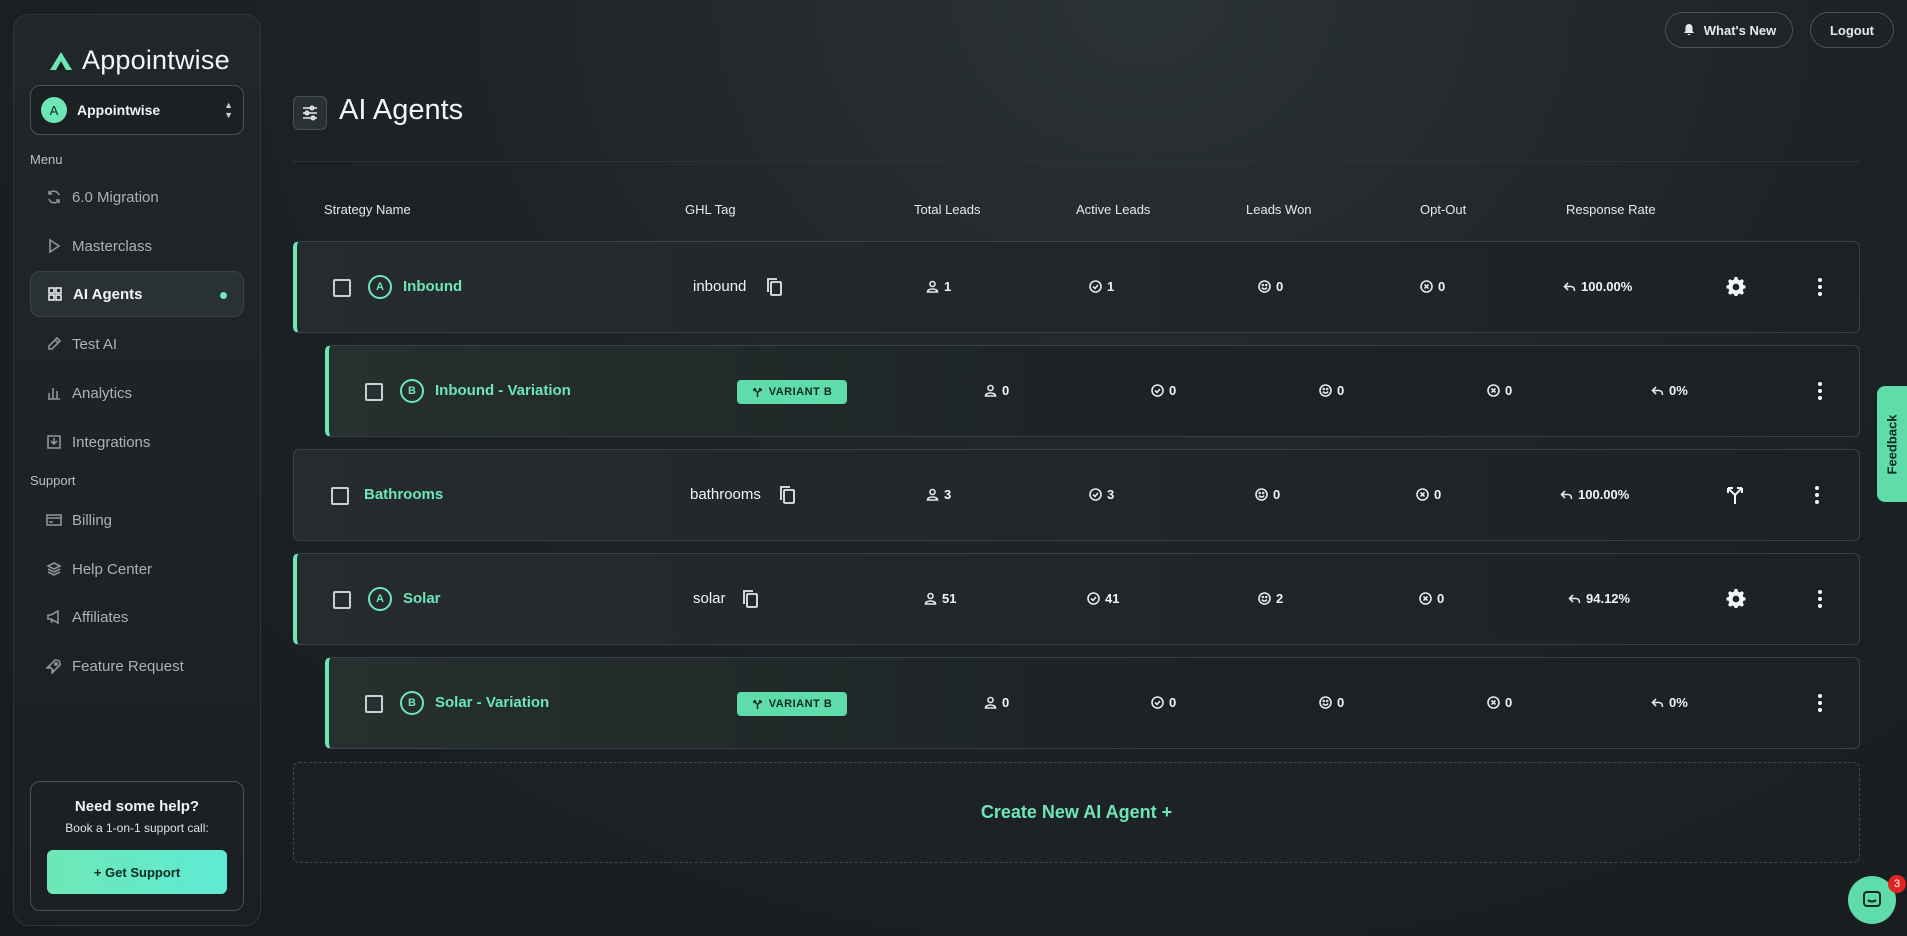  Describe the element at coordinates (137, 617) in the screenshot. I see `sidebar-item-affiliates: Affiliates` at that location.